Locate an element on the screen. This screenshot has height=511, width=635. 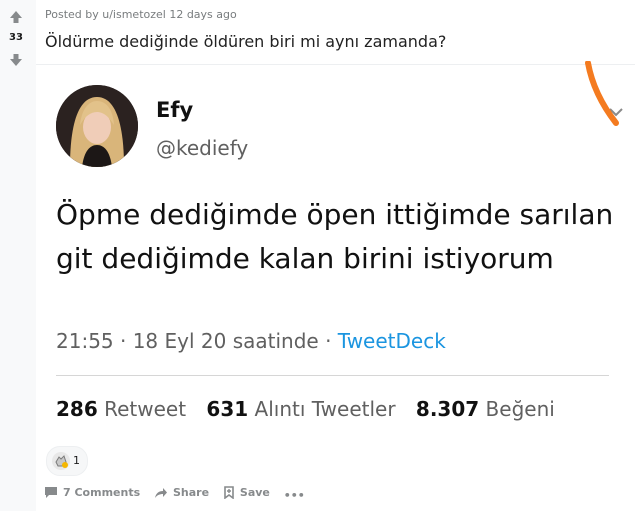
bookmark-icon is located at coordinates (229, 492).